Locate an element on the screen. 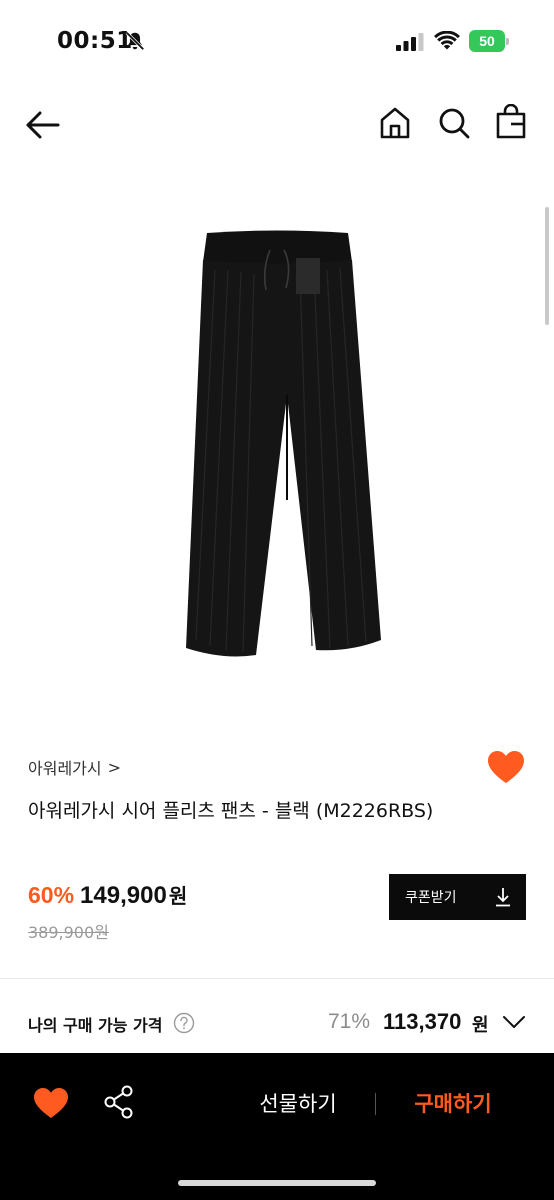 The width and height of the screenshot is (554, 1200). my-price-unit: 원 is located at coordinates (480, 1025).